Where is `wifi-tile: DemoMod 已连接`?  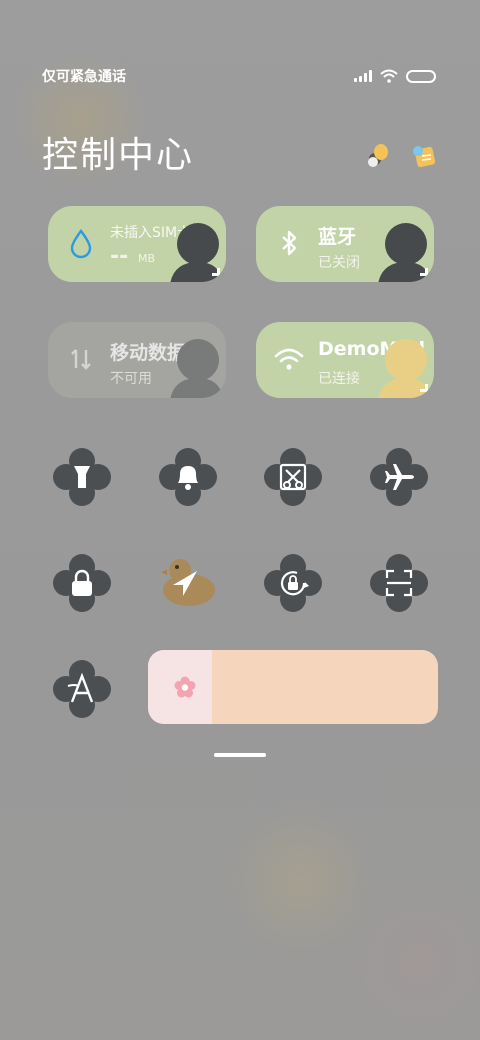
wifi-tile: DemoMod 已连接 is located at coordinates (345, 360).